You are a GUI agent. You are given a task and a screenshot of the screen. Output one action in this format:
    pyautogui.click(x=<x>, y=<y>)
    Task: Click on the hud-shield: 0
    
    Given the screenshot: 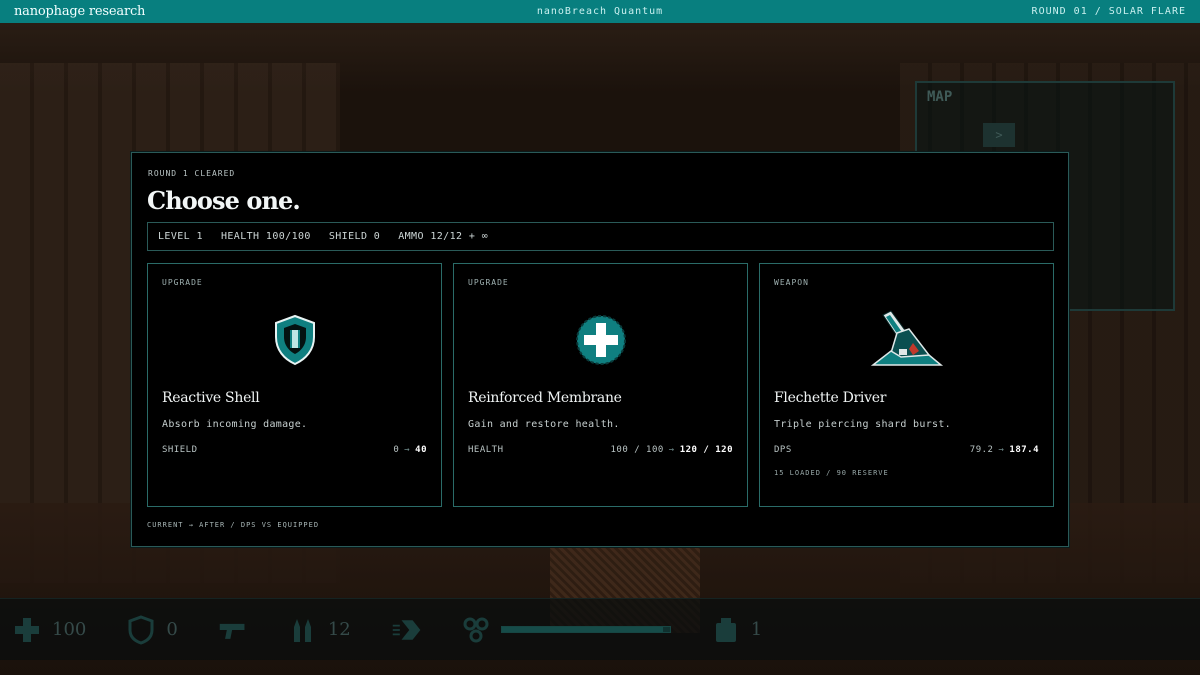 What is the action you would take?
    pyautogui.click(x=152, y=629)
    